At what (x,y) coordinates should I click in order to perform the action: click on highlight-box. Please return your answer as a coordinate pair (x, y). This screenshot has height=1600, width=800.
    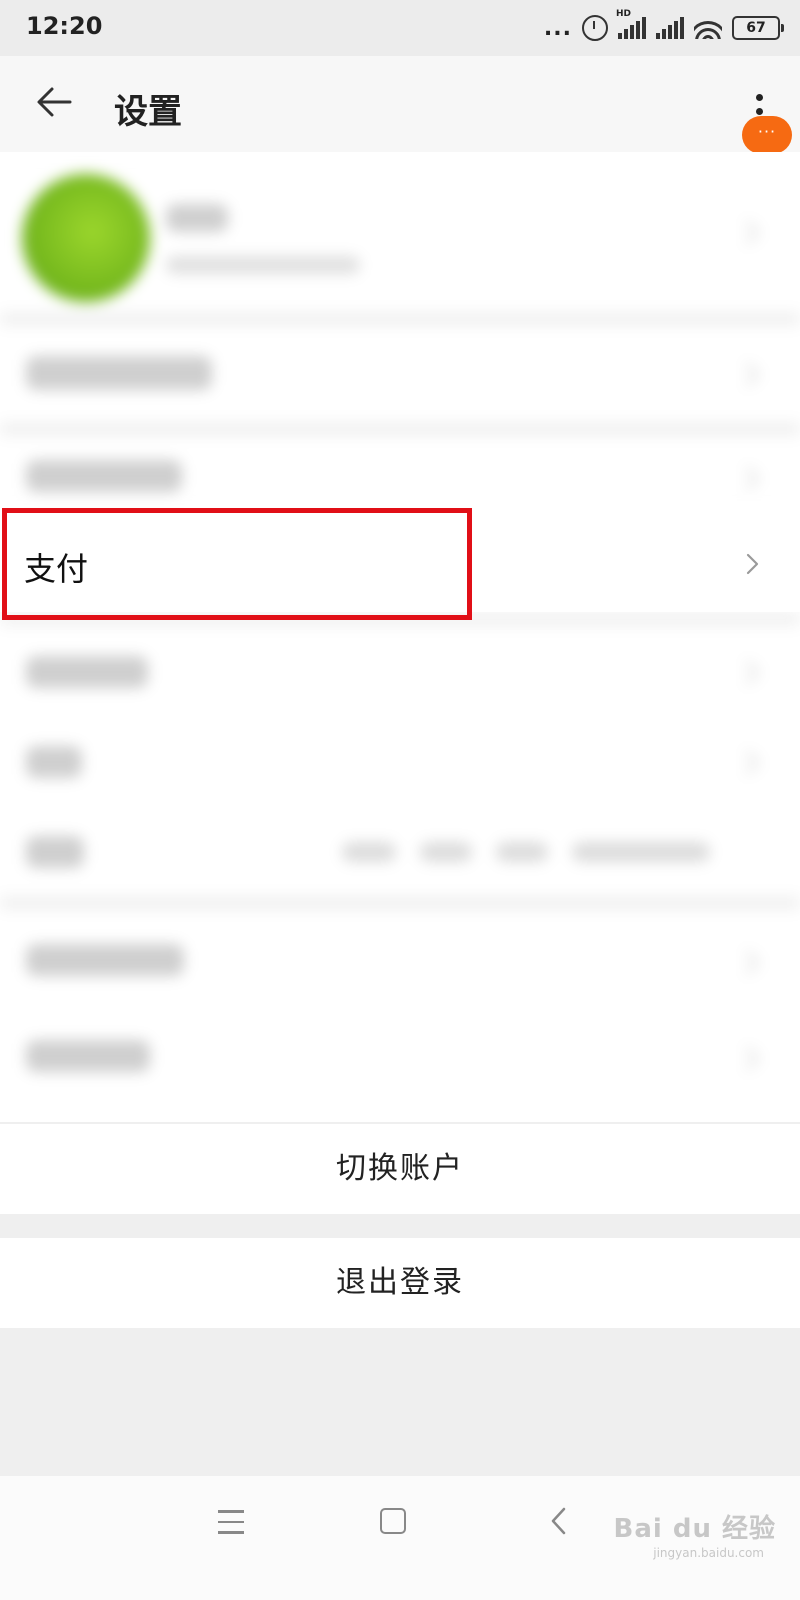
    Looking at the image, I should click on (237, 564).